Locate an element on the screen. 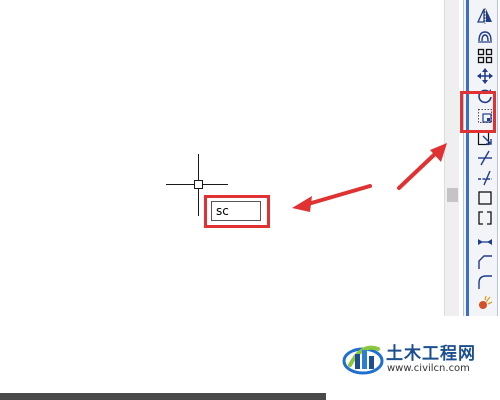  fillet-icon is located at coordinates (485, 282).